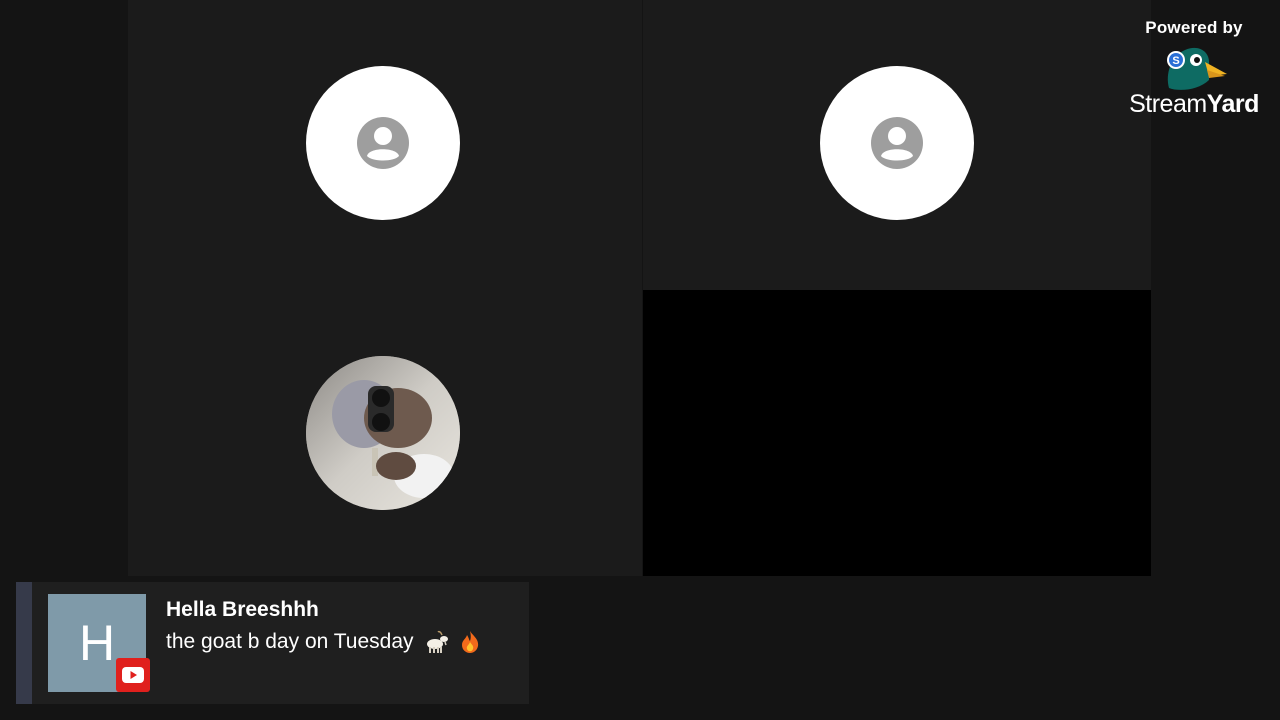 Image resolution: width=1280 pixels, height=720 pixels. What do you see at coordinates (133, 675) in the screenshot?
I see `youtube-icon` at bounding box center [133, 675].